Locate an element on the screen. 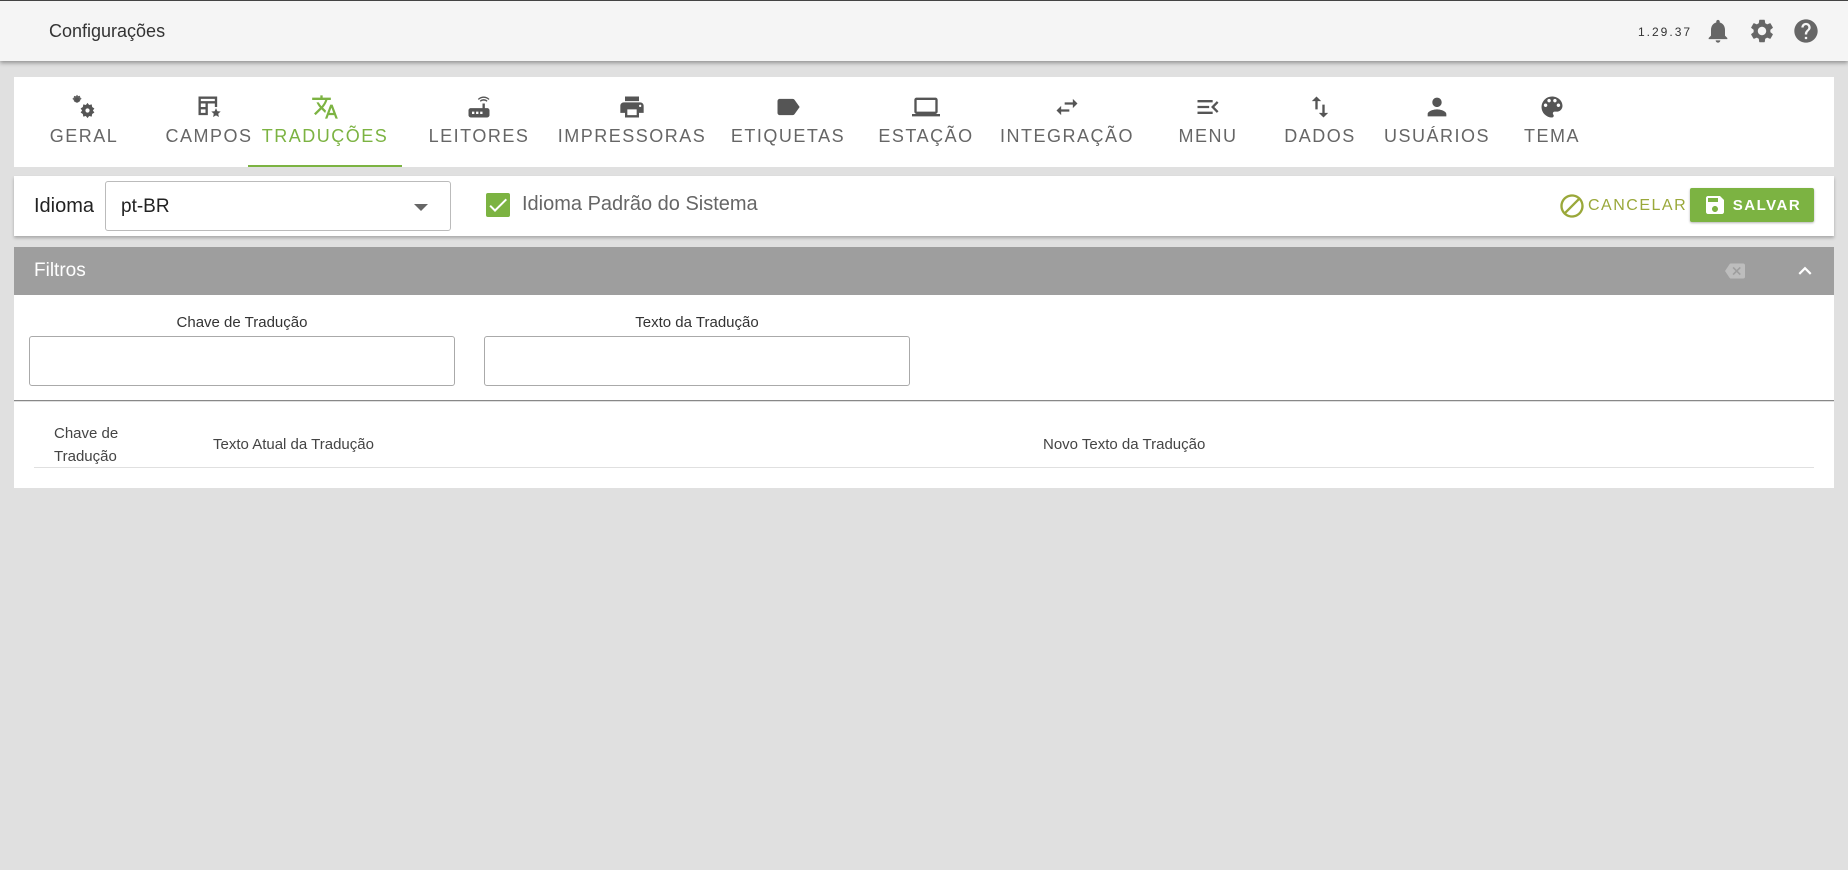 This screenshot has width=1848, height=870. laptop-icon is located at coordinates (926, 107).